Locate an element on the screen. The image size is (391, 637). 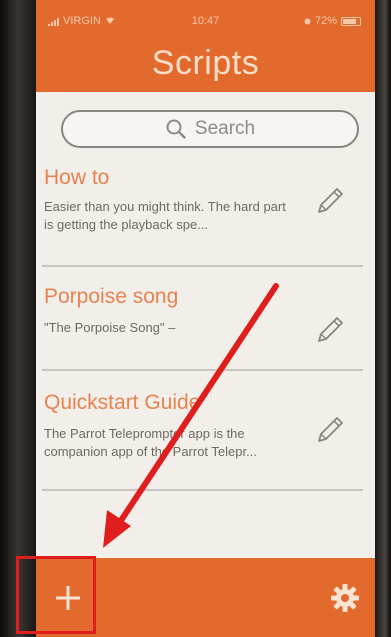
search-field: Search is located at coordinates (210, 129).